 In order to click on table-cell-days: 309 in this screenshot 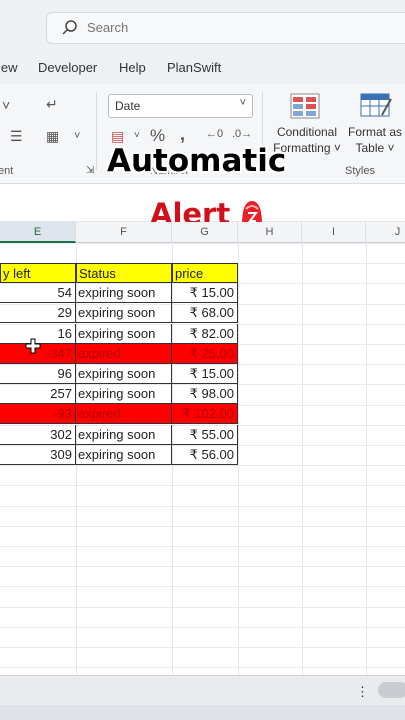, I will do `click(38, 455)`.